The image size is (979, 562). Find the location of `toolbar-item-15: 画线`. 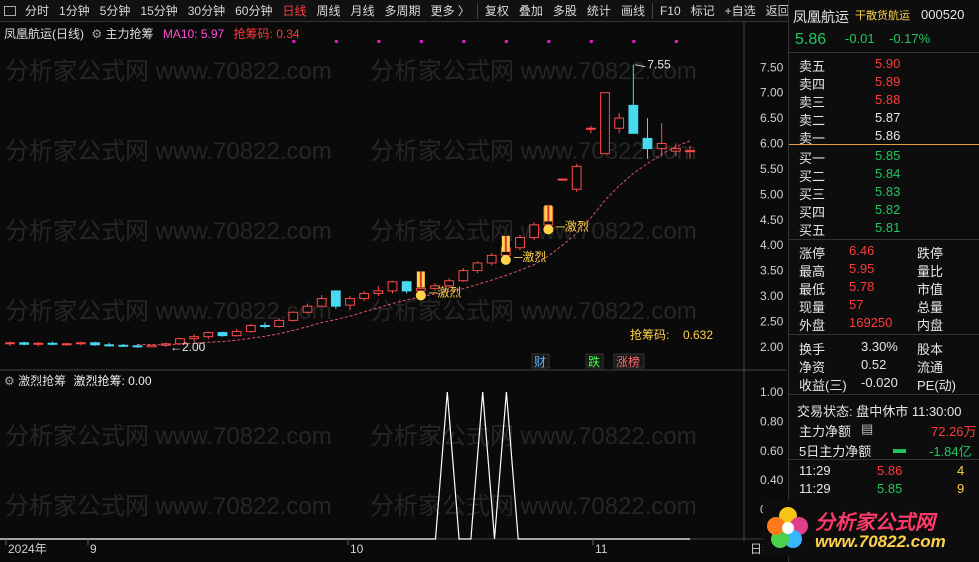

toolbar-item-15: 画线 is located at coordinates (633, 10).